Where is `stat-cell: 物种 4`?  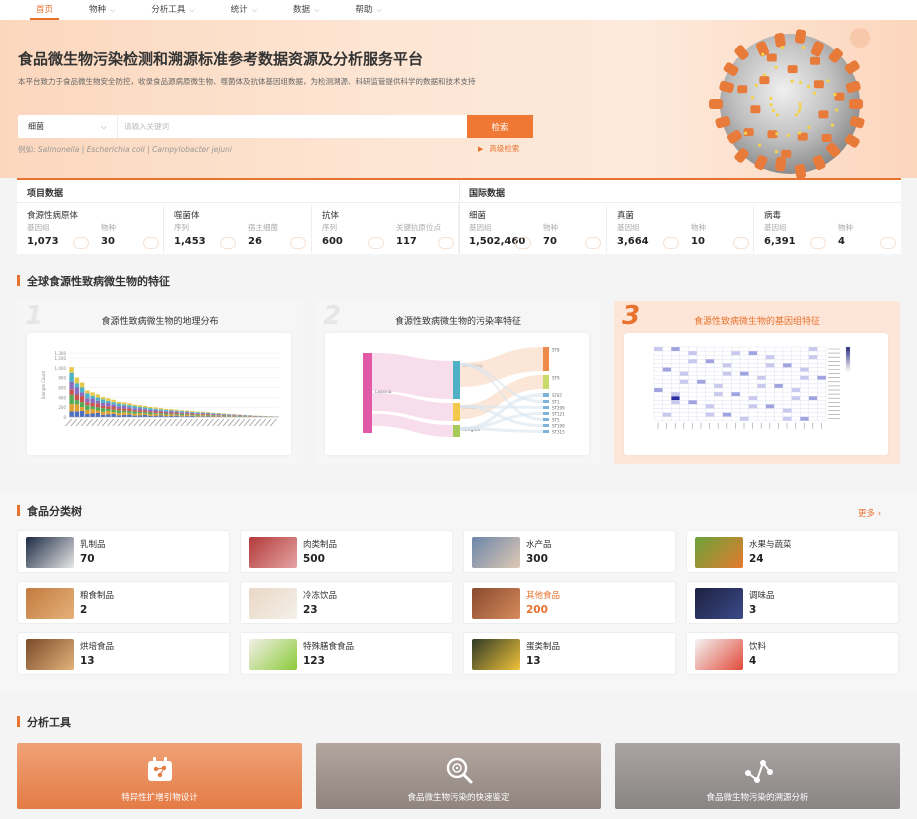
stat-cell: 物种 4 is located at coordinates (845, 234).